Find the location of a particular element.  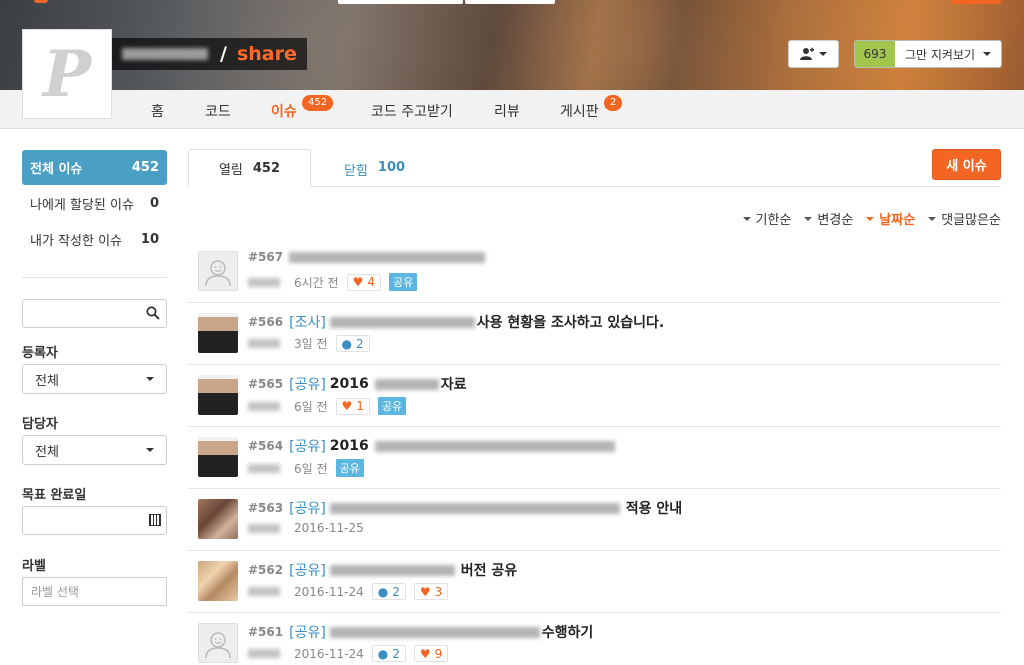

sort-by-due-label: 기한순 is located at coordinates (773, 220).